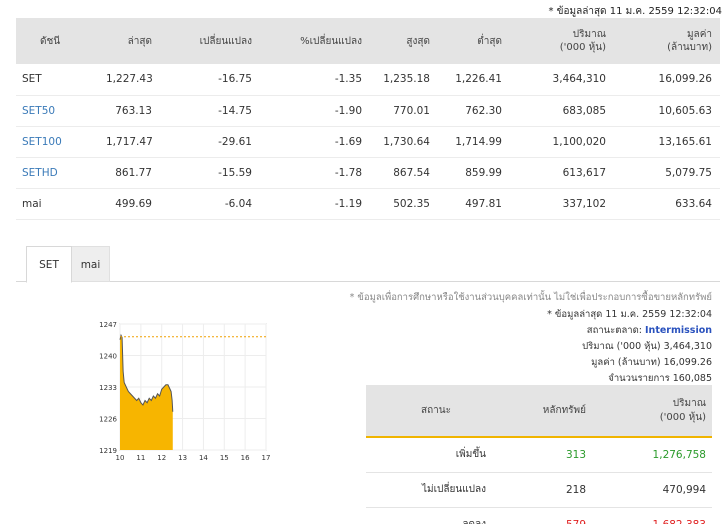  I want to click on x-tick-label: 16, so click(245, 458).